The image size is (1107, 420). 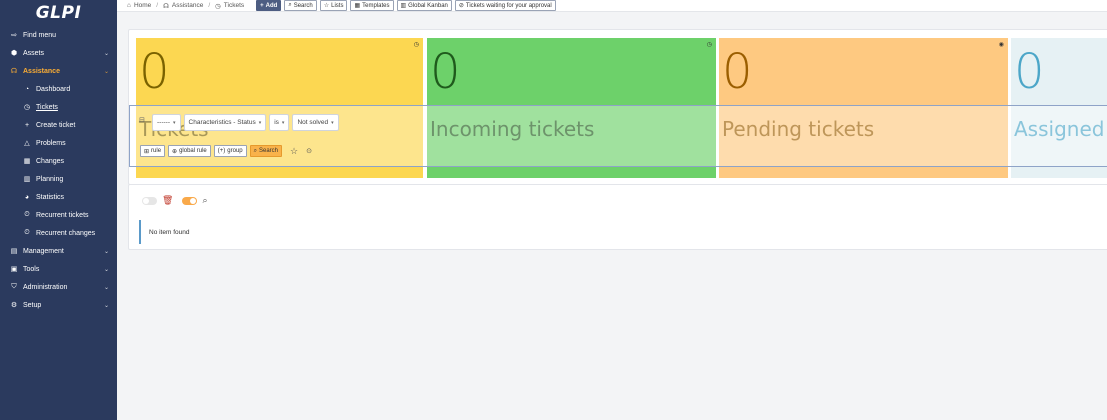 I want to click on brackets-icon: (+), so click(x=221, y=151).